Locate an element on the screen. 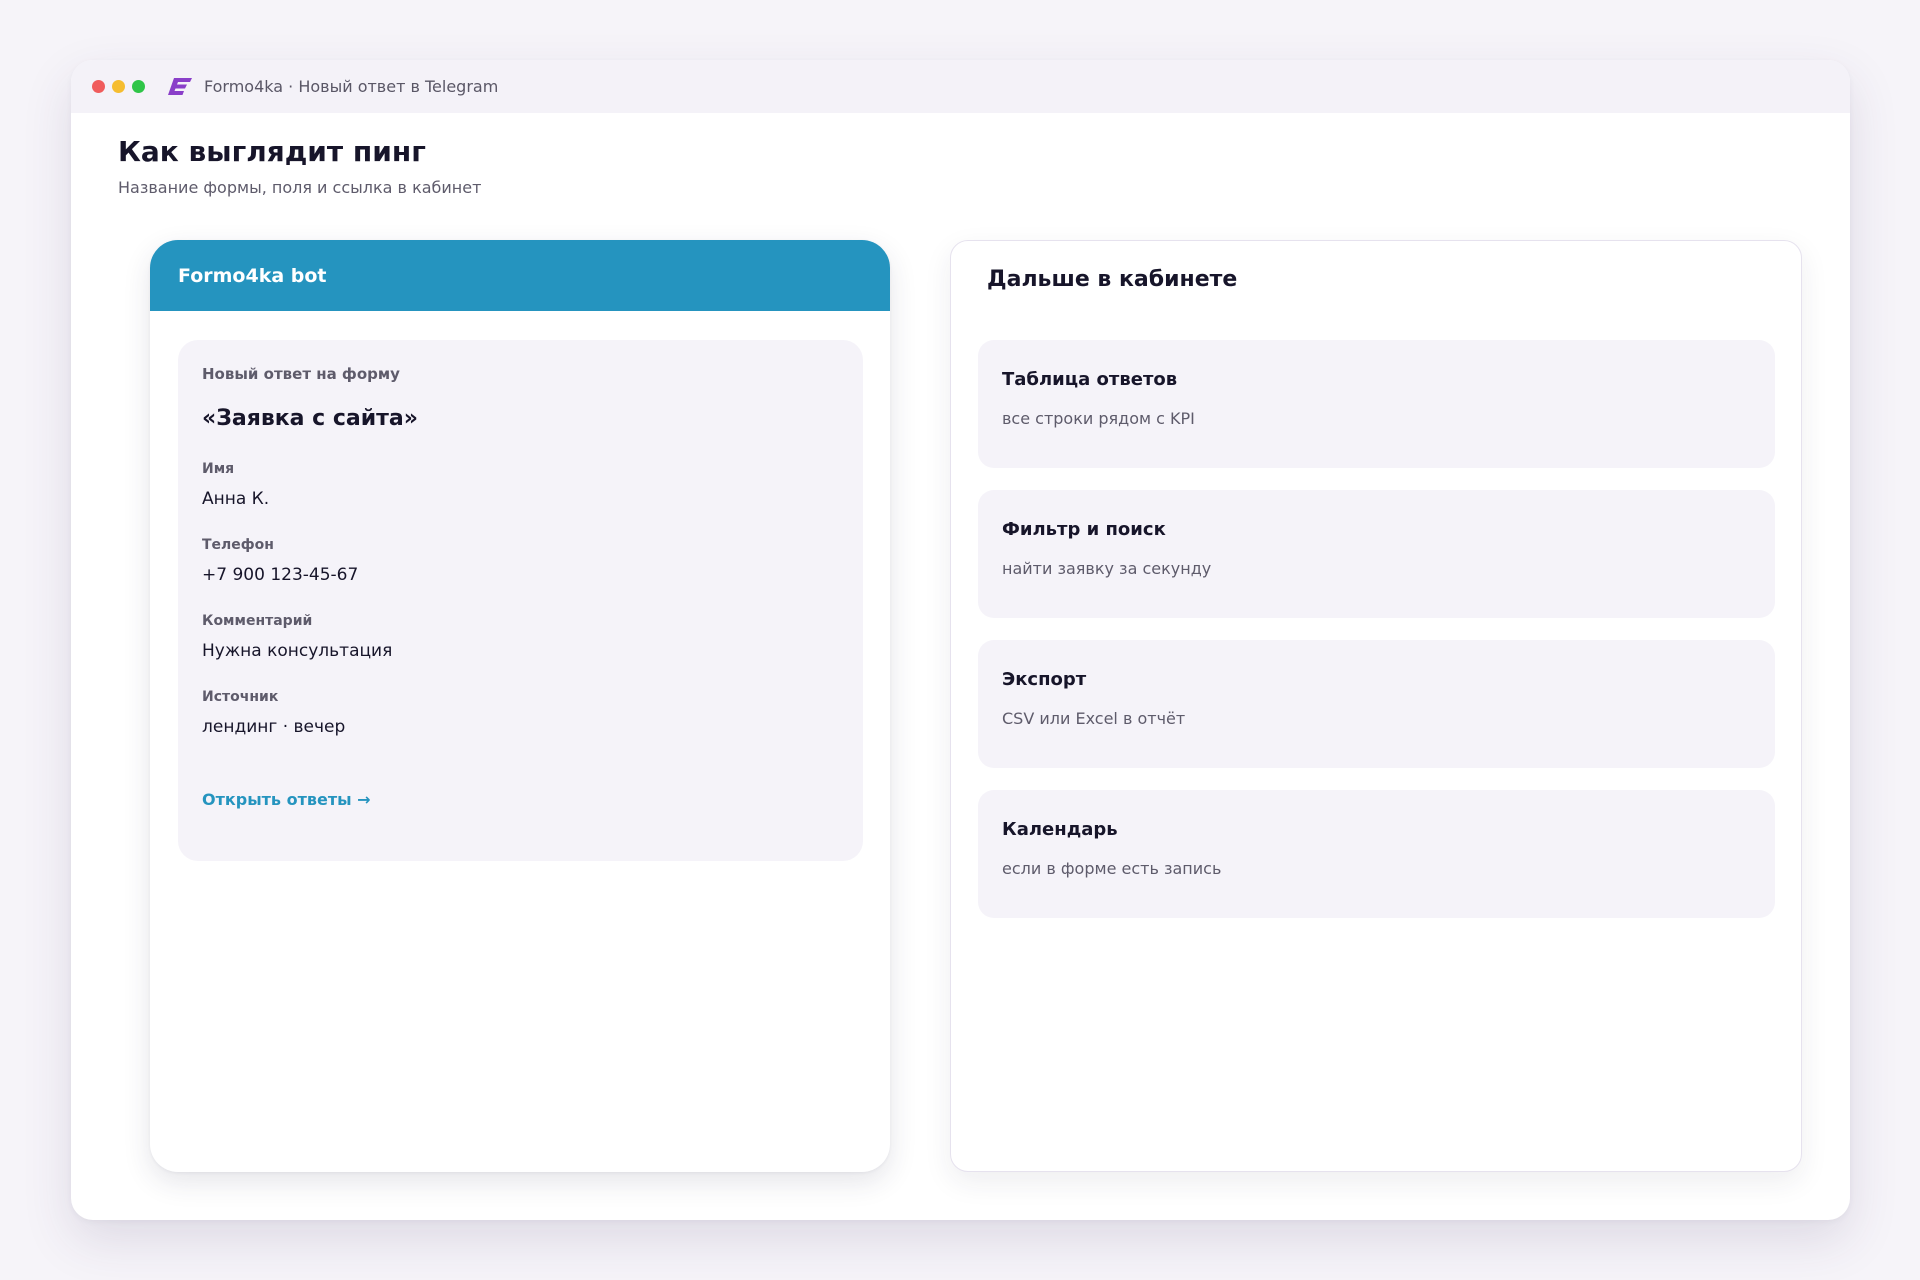  title-bar: Formo4ka · Новый ответ в Telegram is located at coordinates (960, 86).